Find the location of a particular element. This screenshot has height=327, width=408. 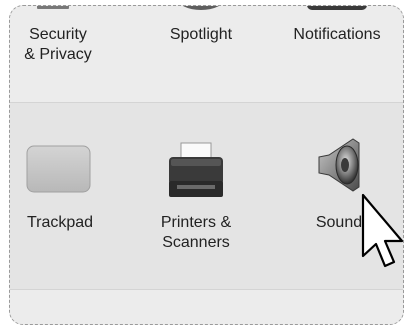

printers-scanners-icon is located at coordinates (196, 169).